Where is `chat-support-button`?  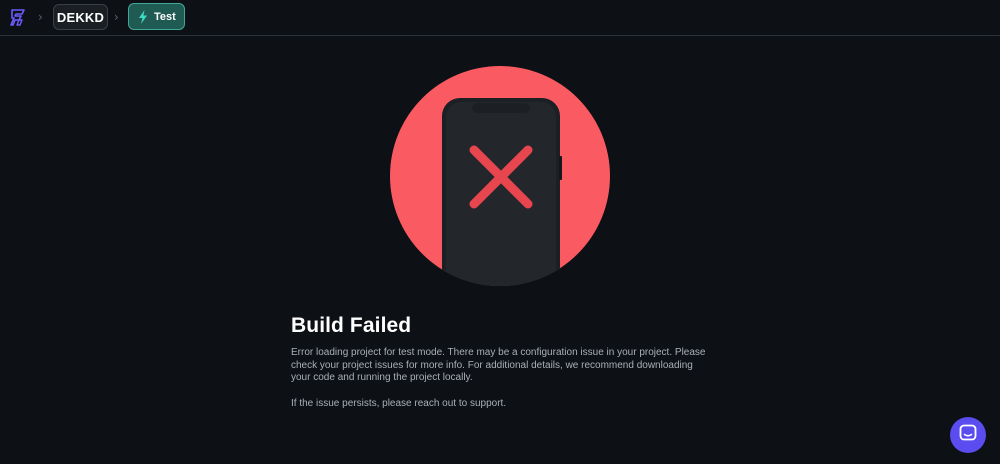 chat-support-button is located at coordinates (968, 435).